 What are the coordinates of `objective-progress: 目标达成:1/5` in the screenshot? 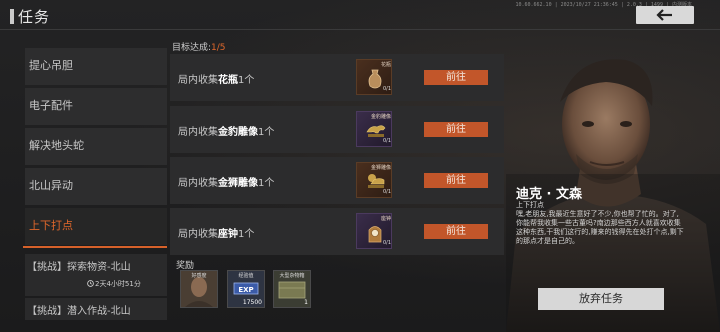 It's located at (199, 46).